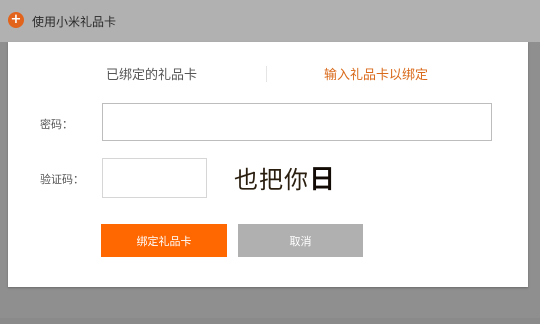  Describe the element at coordinates (266, 74) in the screenshot. I see `tab-divider` at that location.